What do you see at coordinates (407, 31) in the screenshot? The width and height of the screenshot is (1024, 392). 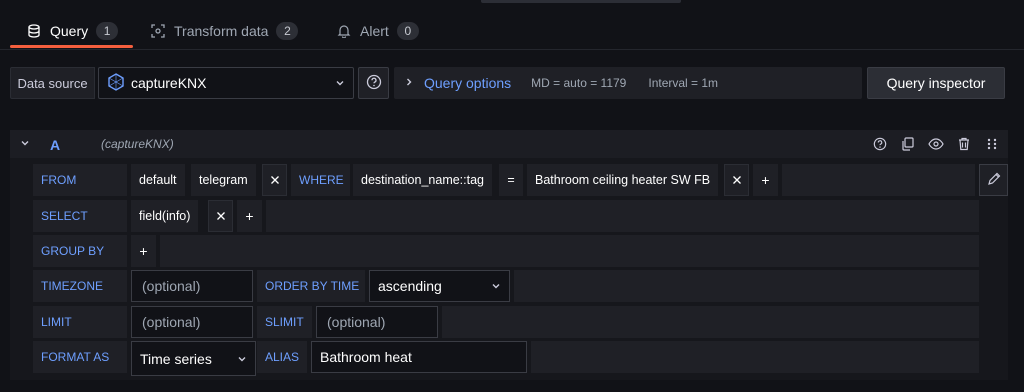 I see `tab-count-badge: 0` at bounding box center [407, 31].